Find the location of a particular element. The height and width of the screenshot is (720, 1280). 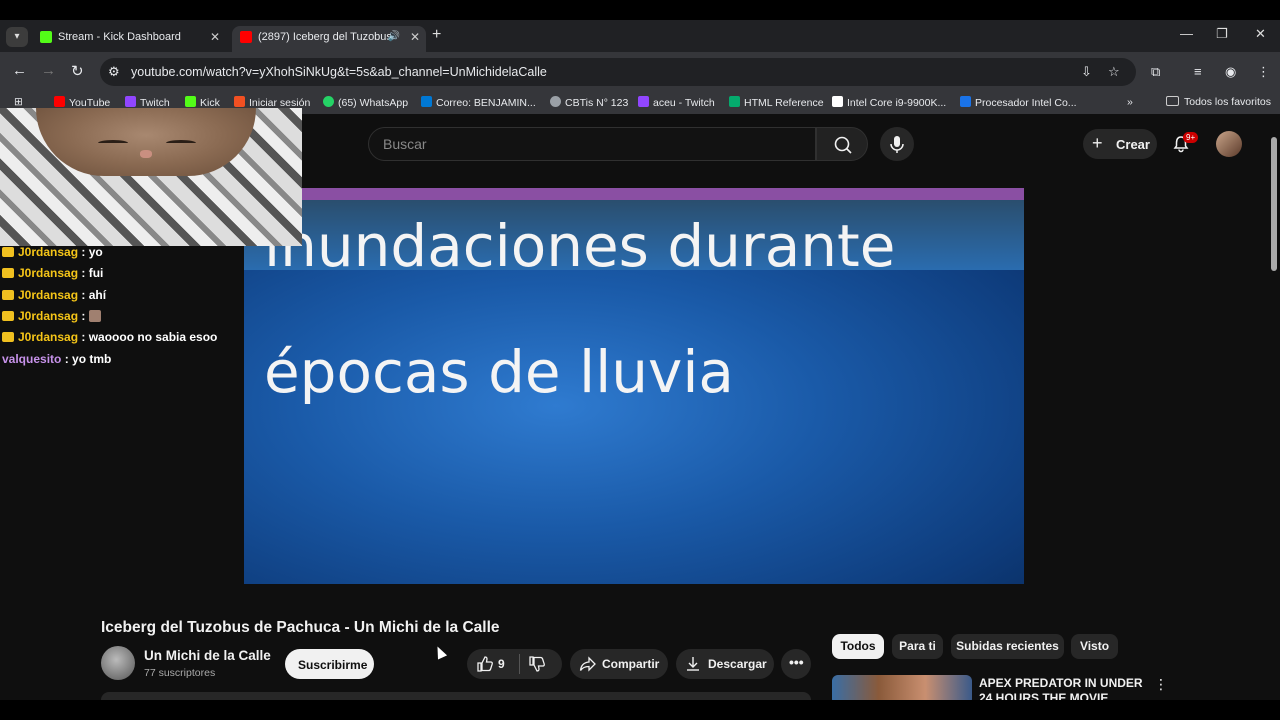

install-app-icon: ⇩ is located at coordinates (1086, 72).